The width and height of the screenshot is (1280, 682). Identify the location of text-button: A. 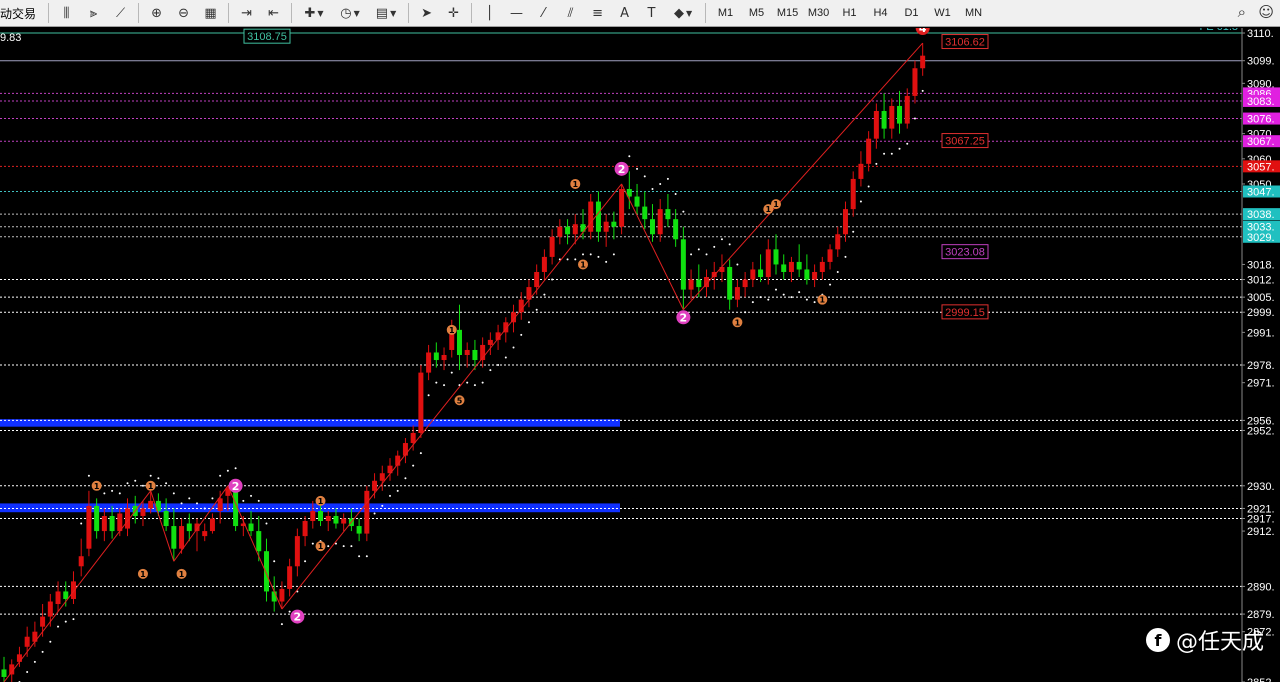
(624, 13).